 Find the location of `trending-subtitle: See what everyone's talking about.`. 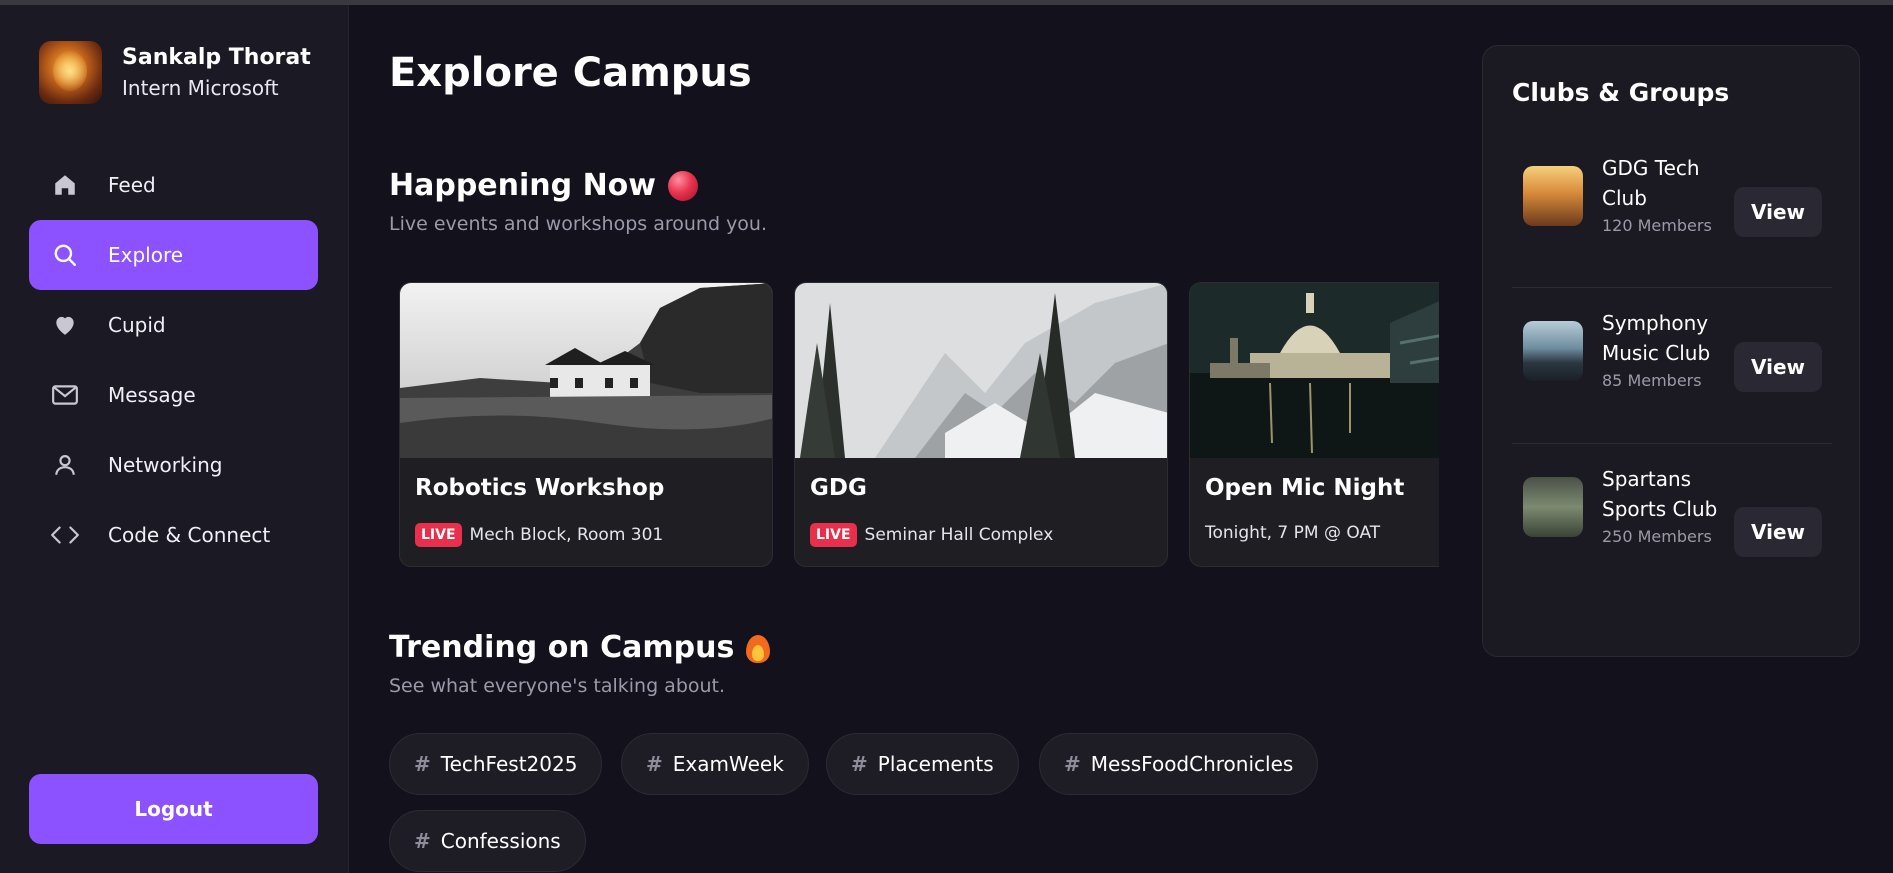

trending-subtitle: See what everyone's talking about. is located at coordinates (557, 686).